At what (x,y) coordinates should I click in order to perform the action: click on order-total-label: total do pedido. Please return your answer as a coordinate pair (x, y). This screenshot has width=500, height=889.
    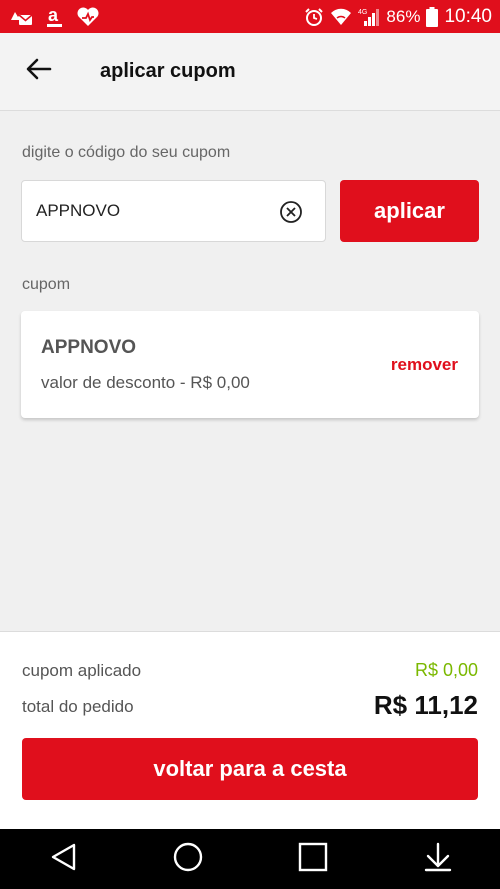
    Looking at the image, I should click on (78, 706).